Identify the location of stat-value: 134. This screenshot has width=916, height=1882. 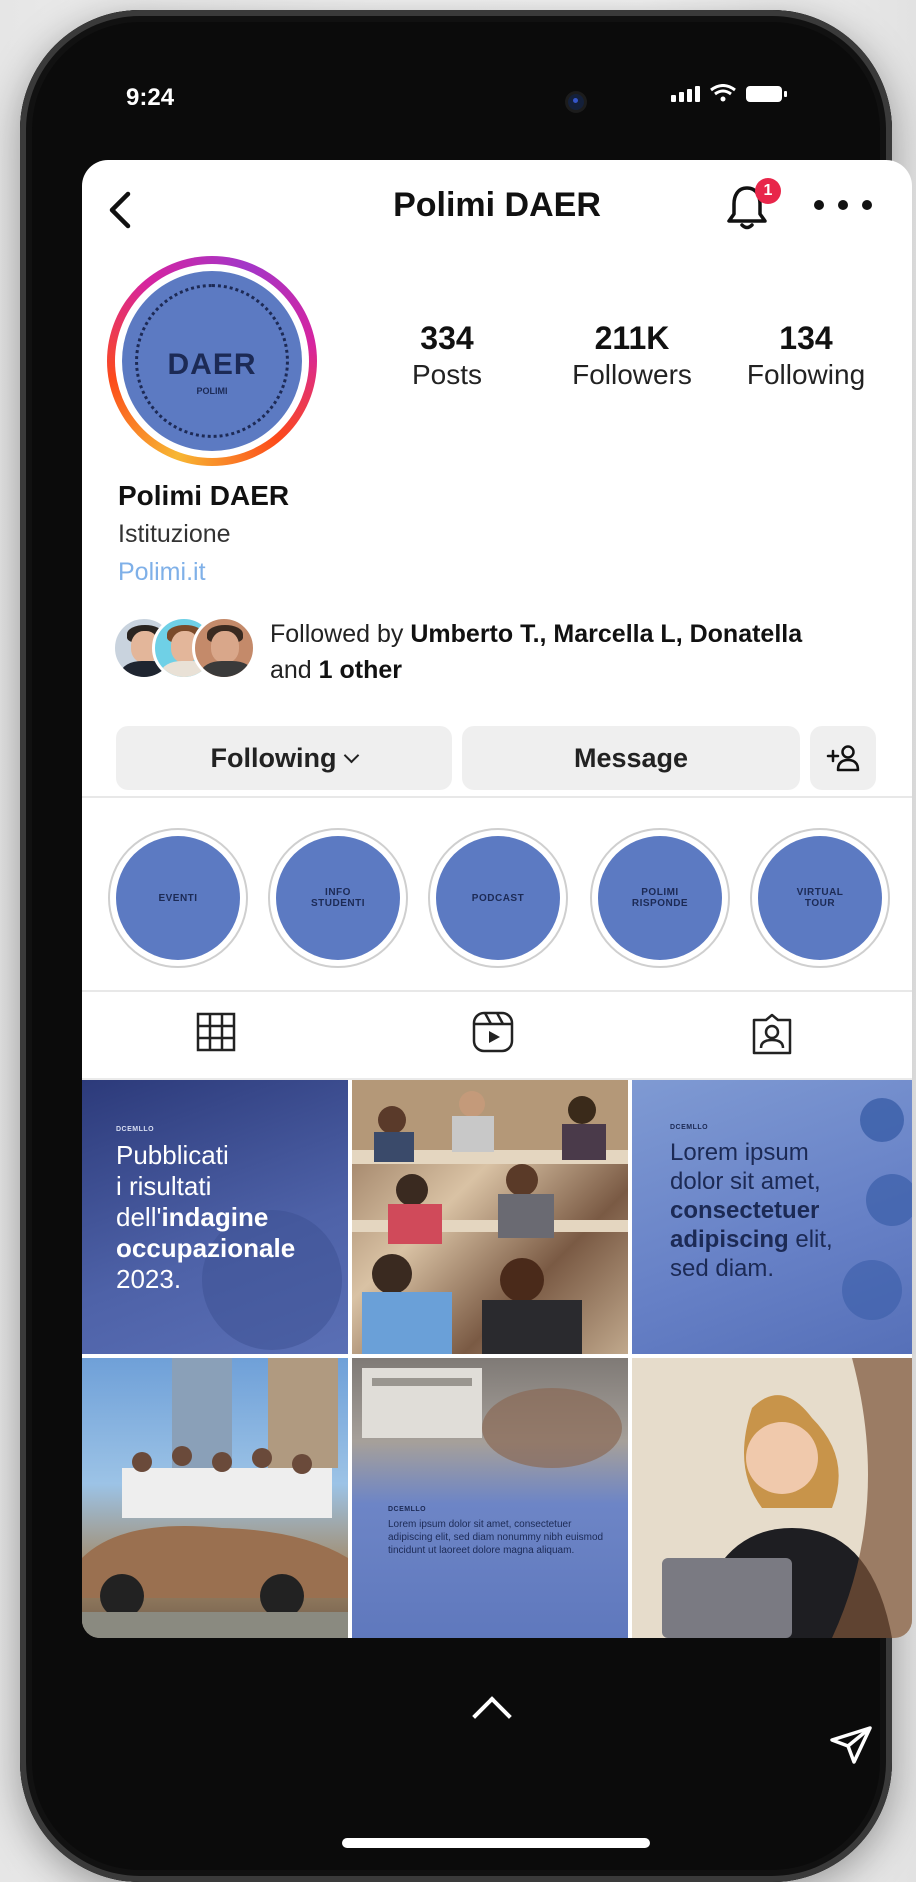
(806, 338).